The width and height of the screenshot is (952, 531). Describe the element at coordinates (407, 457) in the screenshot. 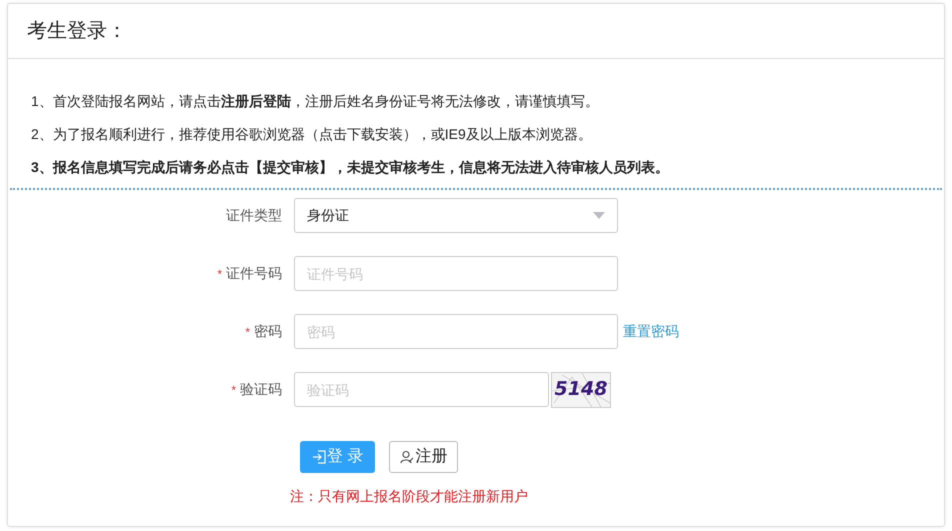

I see `user-icon` at that location.